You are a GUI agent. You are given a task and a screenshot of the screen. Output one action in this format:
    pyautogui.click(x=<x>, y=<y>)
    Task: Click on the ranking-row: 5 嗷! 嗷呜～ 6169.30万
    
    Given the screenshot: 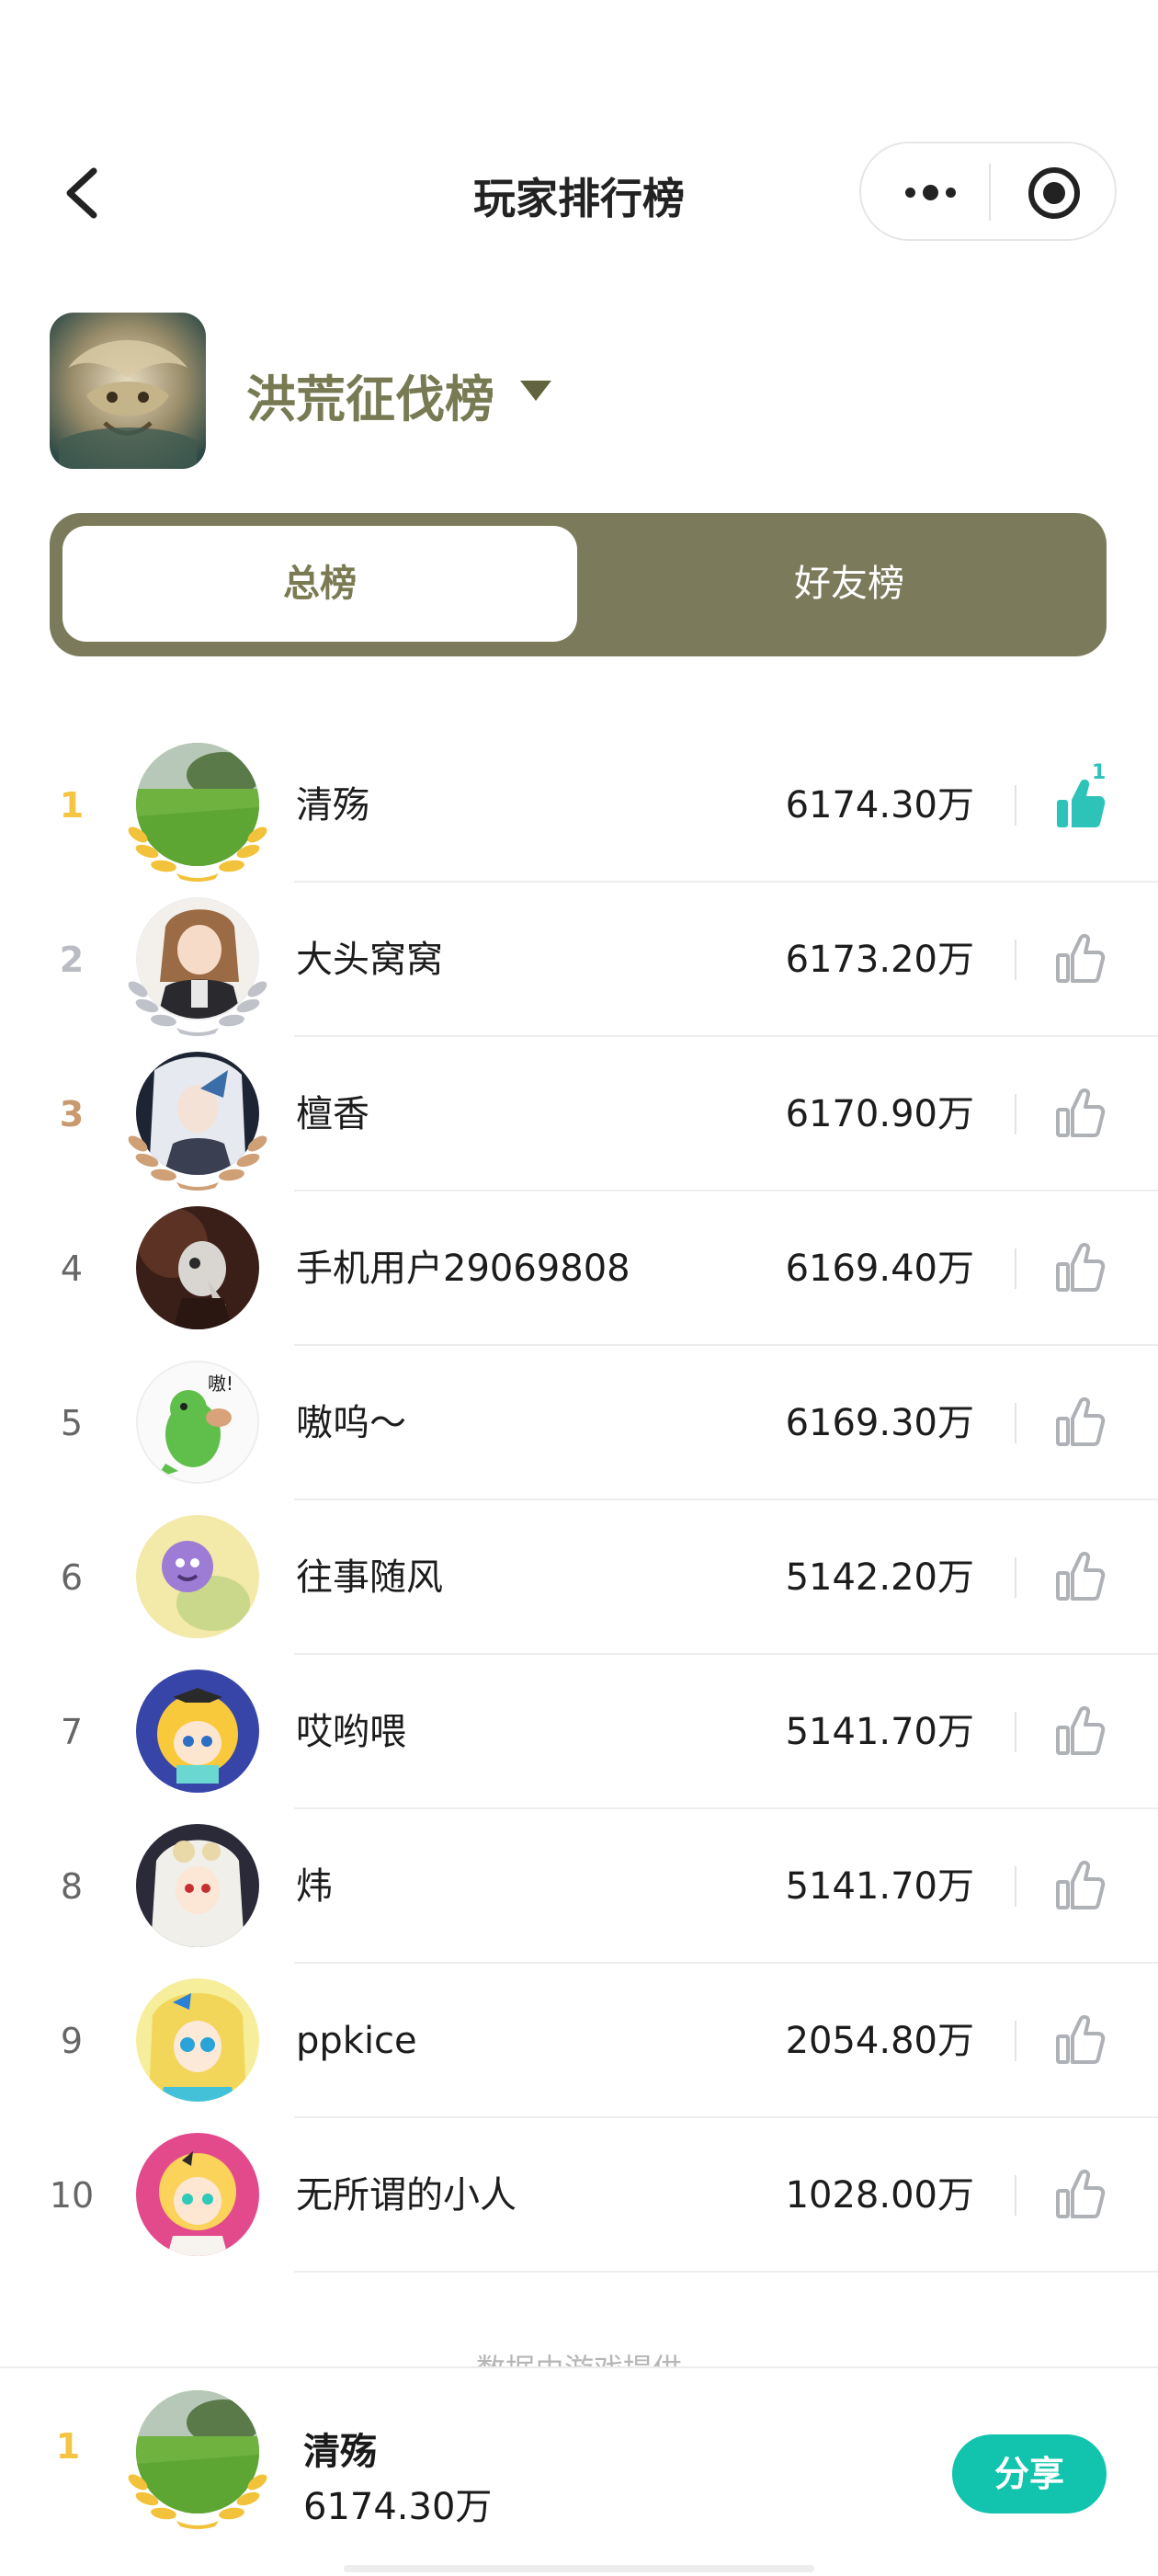 What is the action you would take?
    pyautogui.click(x=579, y=1423)
    